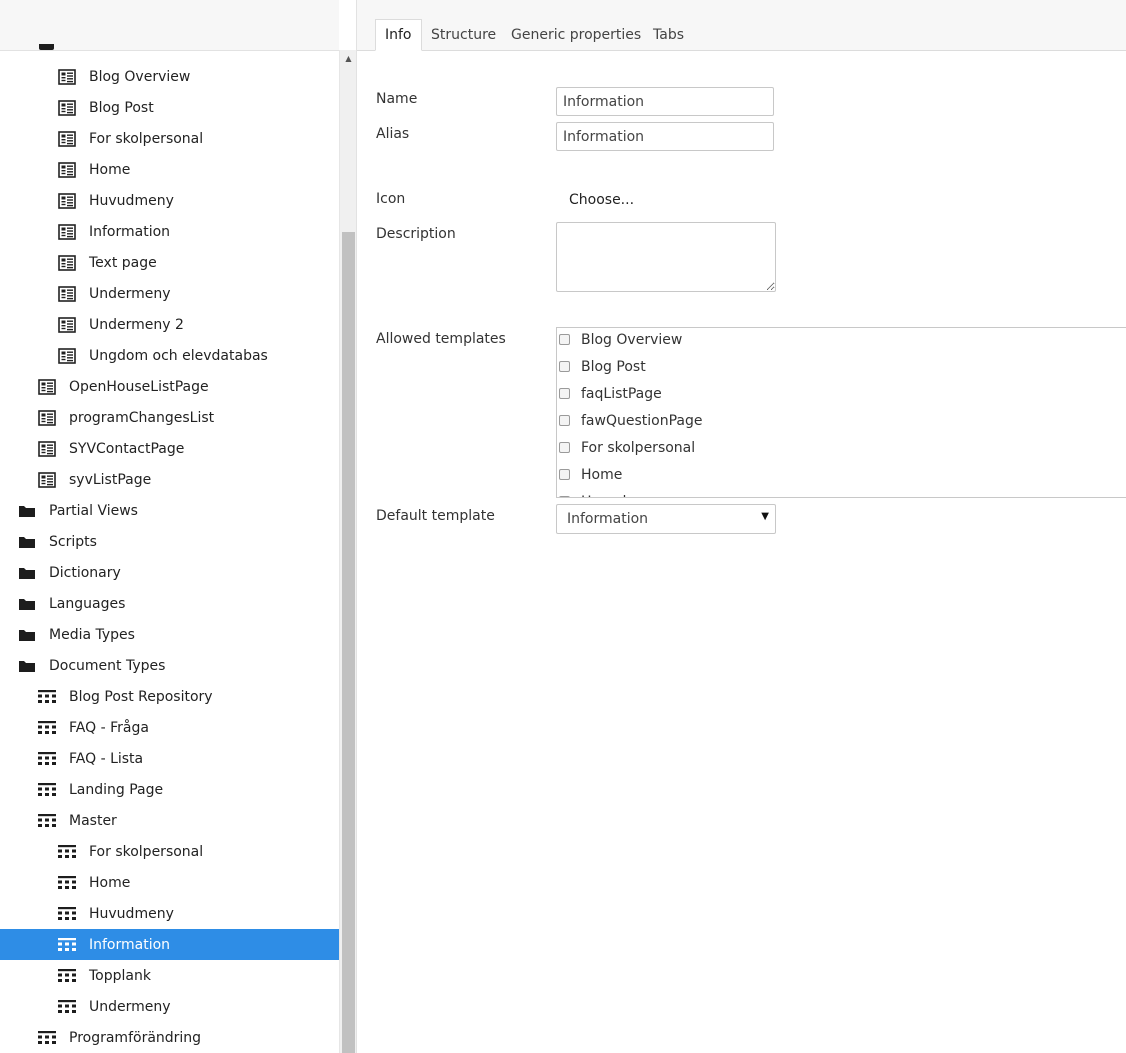  I want to click on tree-item-label: Topplank, so click(120, 975).